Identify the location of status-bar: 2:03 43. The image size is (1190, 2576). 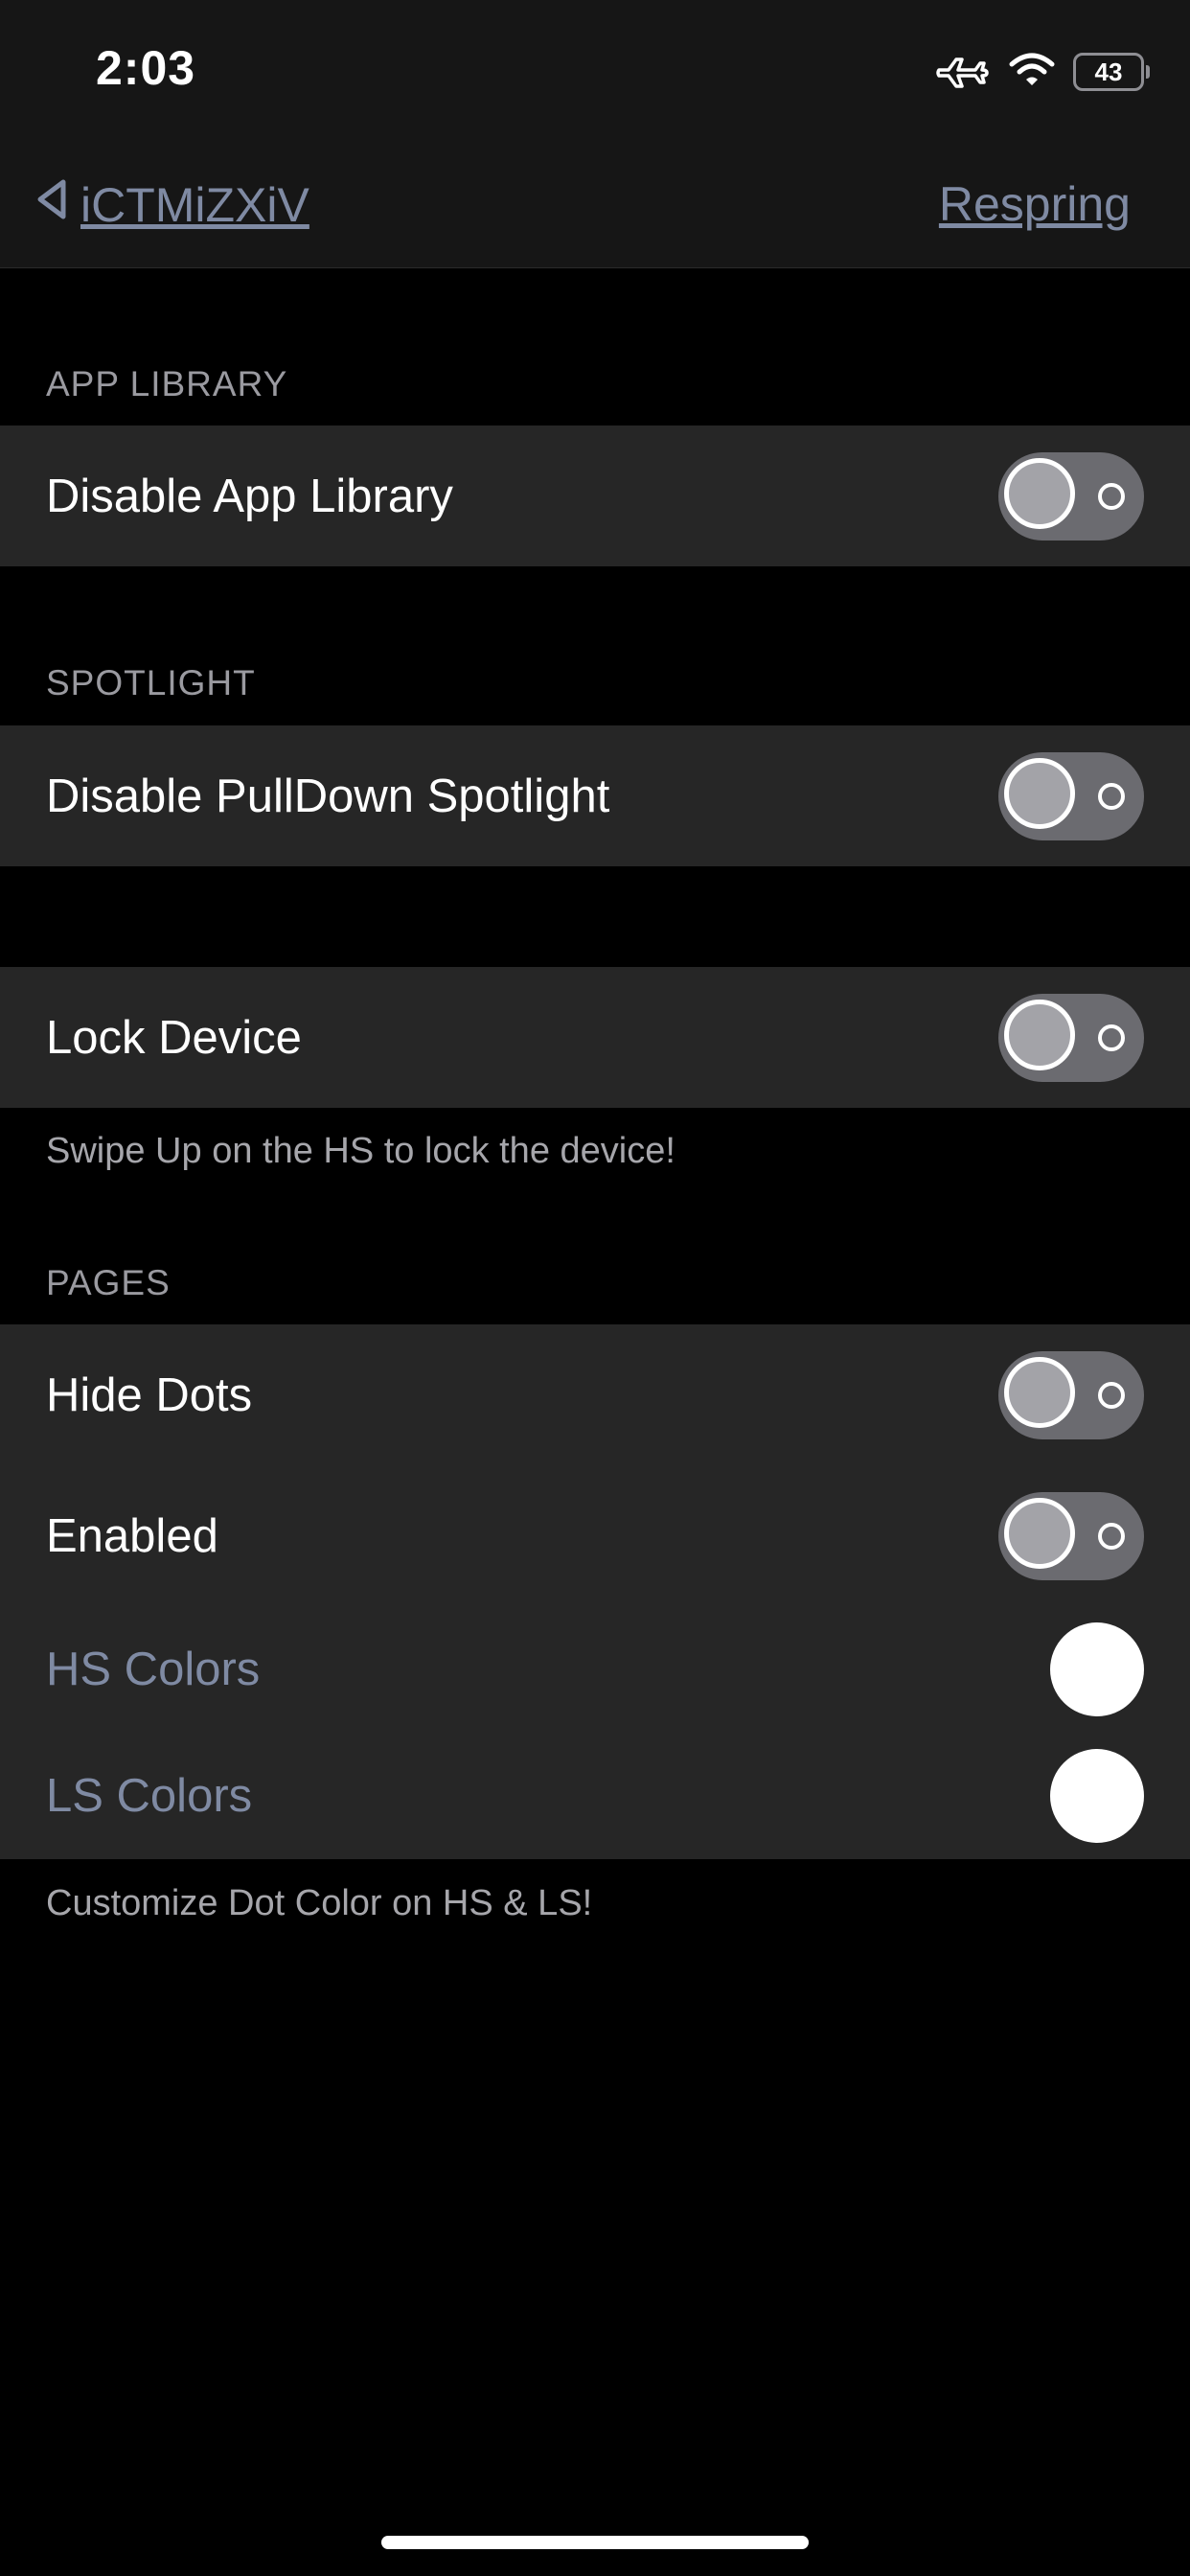
(595, 72).